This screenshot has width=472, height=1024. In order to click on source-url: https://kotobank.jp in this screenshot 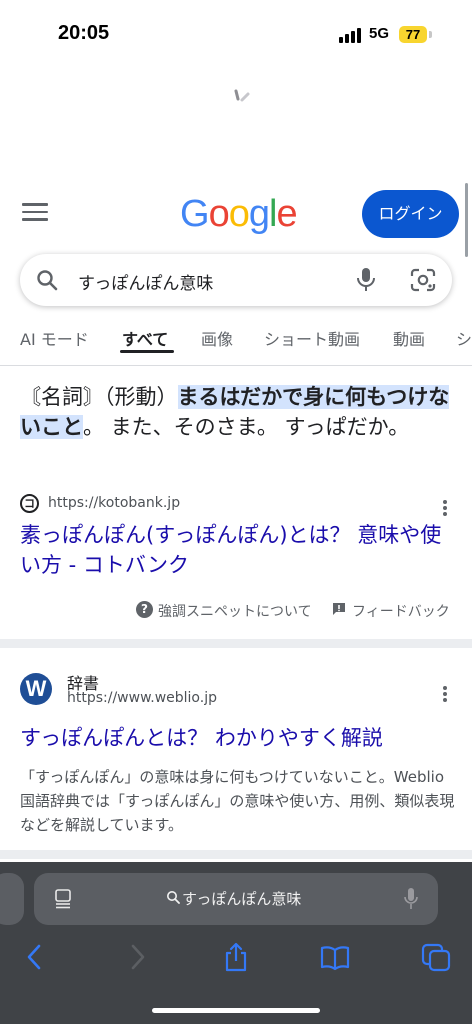, I will do `click(114, 503)`.